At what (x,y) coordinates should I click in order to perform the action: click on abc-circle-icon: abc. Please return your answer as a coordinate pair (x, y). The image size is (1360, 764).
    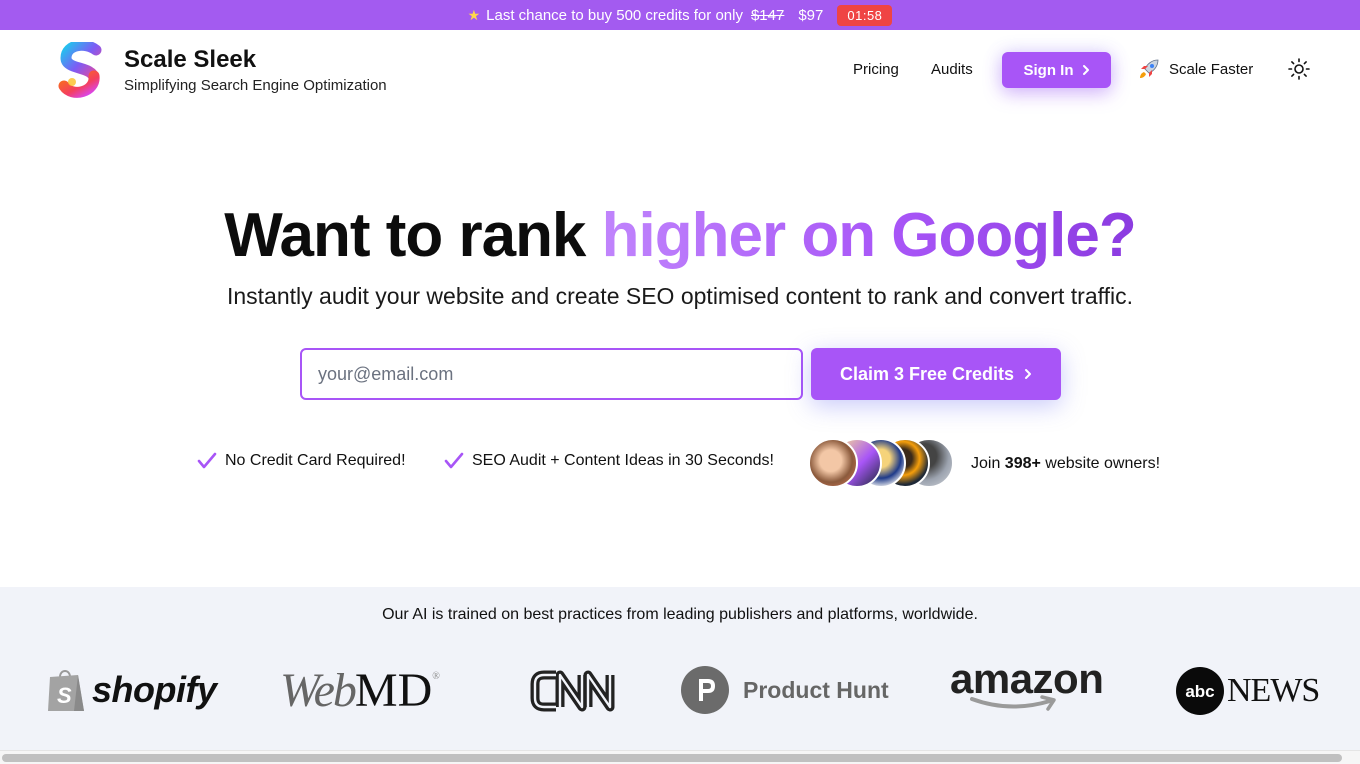
    Looking at the image, I should click on (1200, 691).